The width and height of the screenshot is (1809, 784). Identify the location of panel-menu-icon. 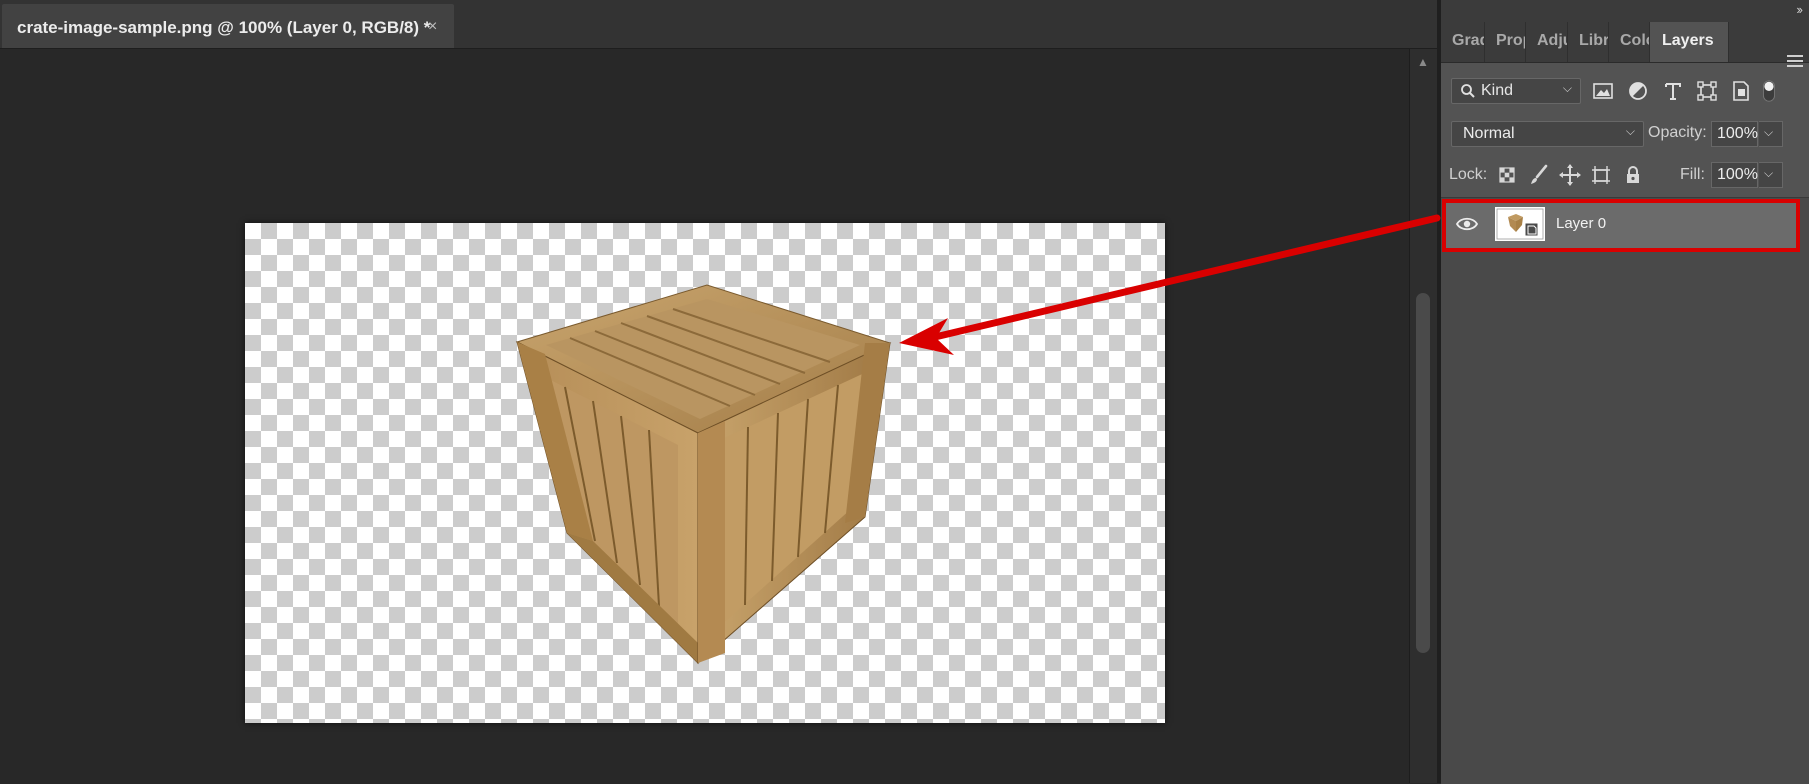
(1795, 62).